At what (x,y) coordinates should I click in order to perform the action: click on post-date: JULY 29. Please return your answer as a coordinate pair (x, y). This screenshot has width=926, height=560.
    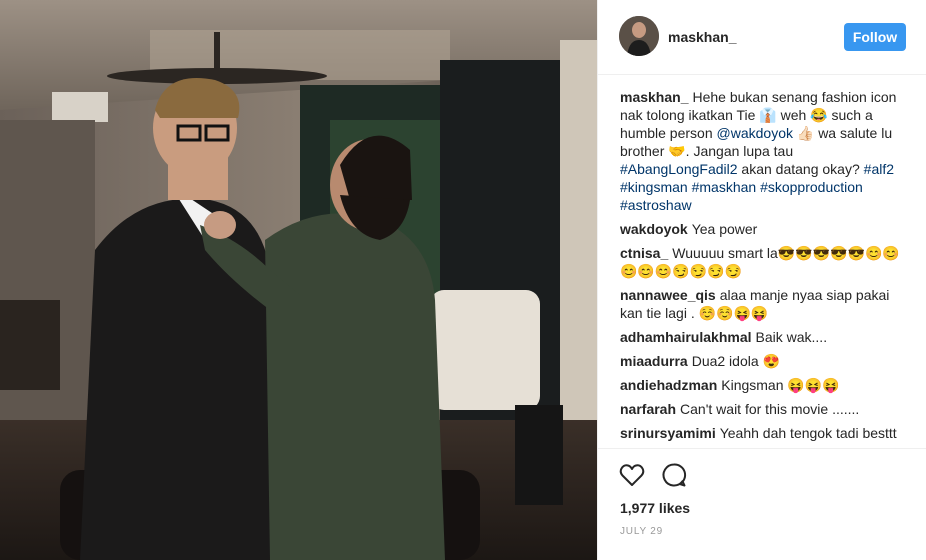
    Looking at the image, I should click on (642, 531).